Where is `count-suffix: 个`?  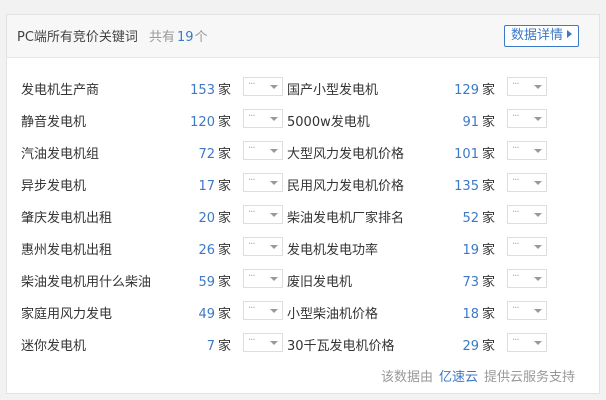
count-suffix: 个 is located at coordinates (201, 37).